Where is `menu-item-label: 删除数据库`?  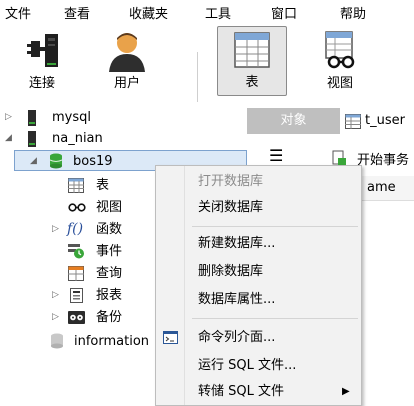 menu-item-label: 删除数据库 is located at coordinates (231, 271).